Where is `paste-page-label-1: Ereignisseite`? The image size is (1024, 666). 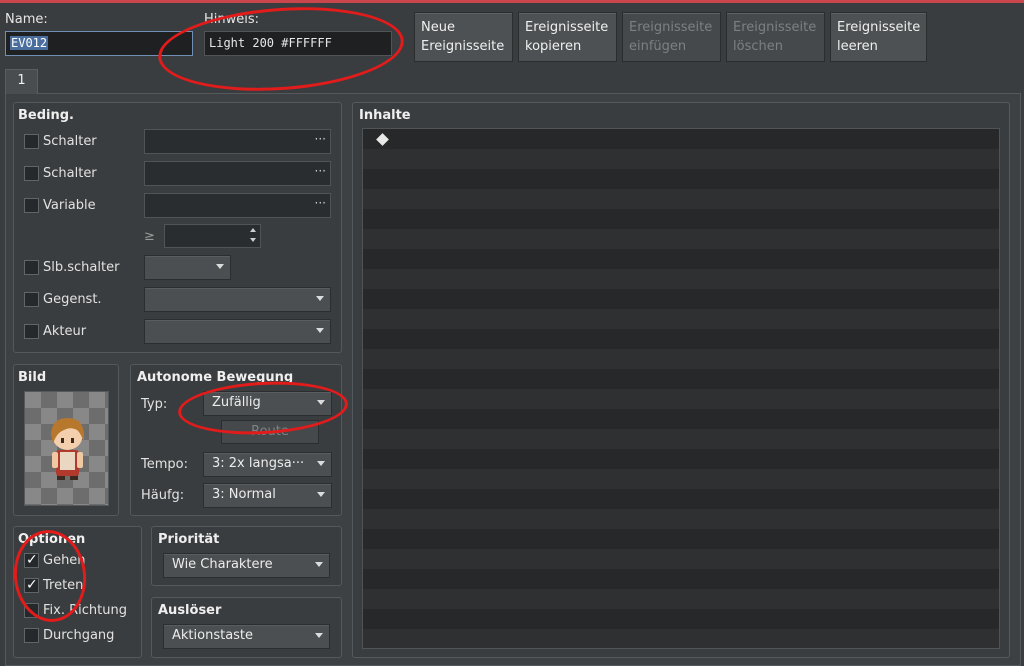
paste-page-label-1: Ereignisseite is located at coordinates (671, 27).